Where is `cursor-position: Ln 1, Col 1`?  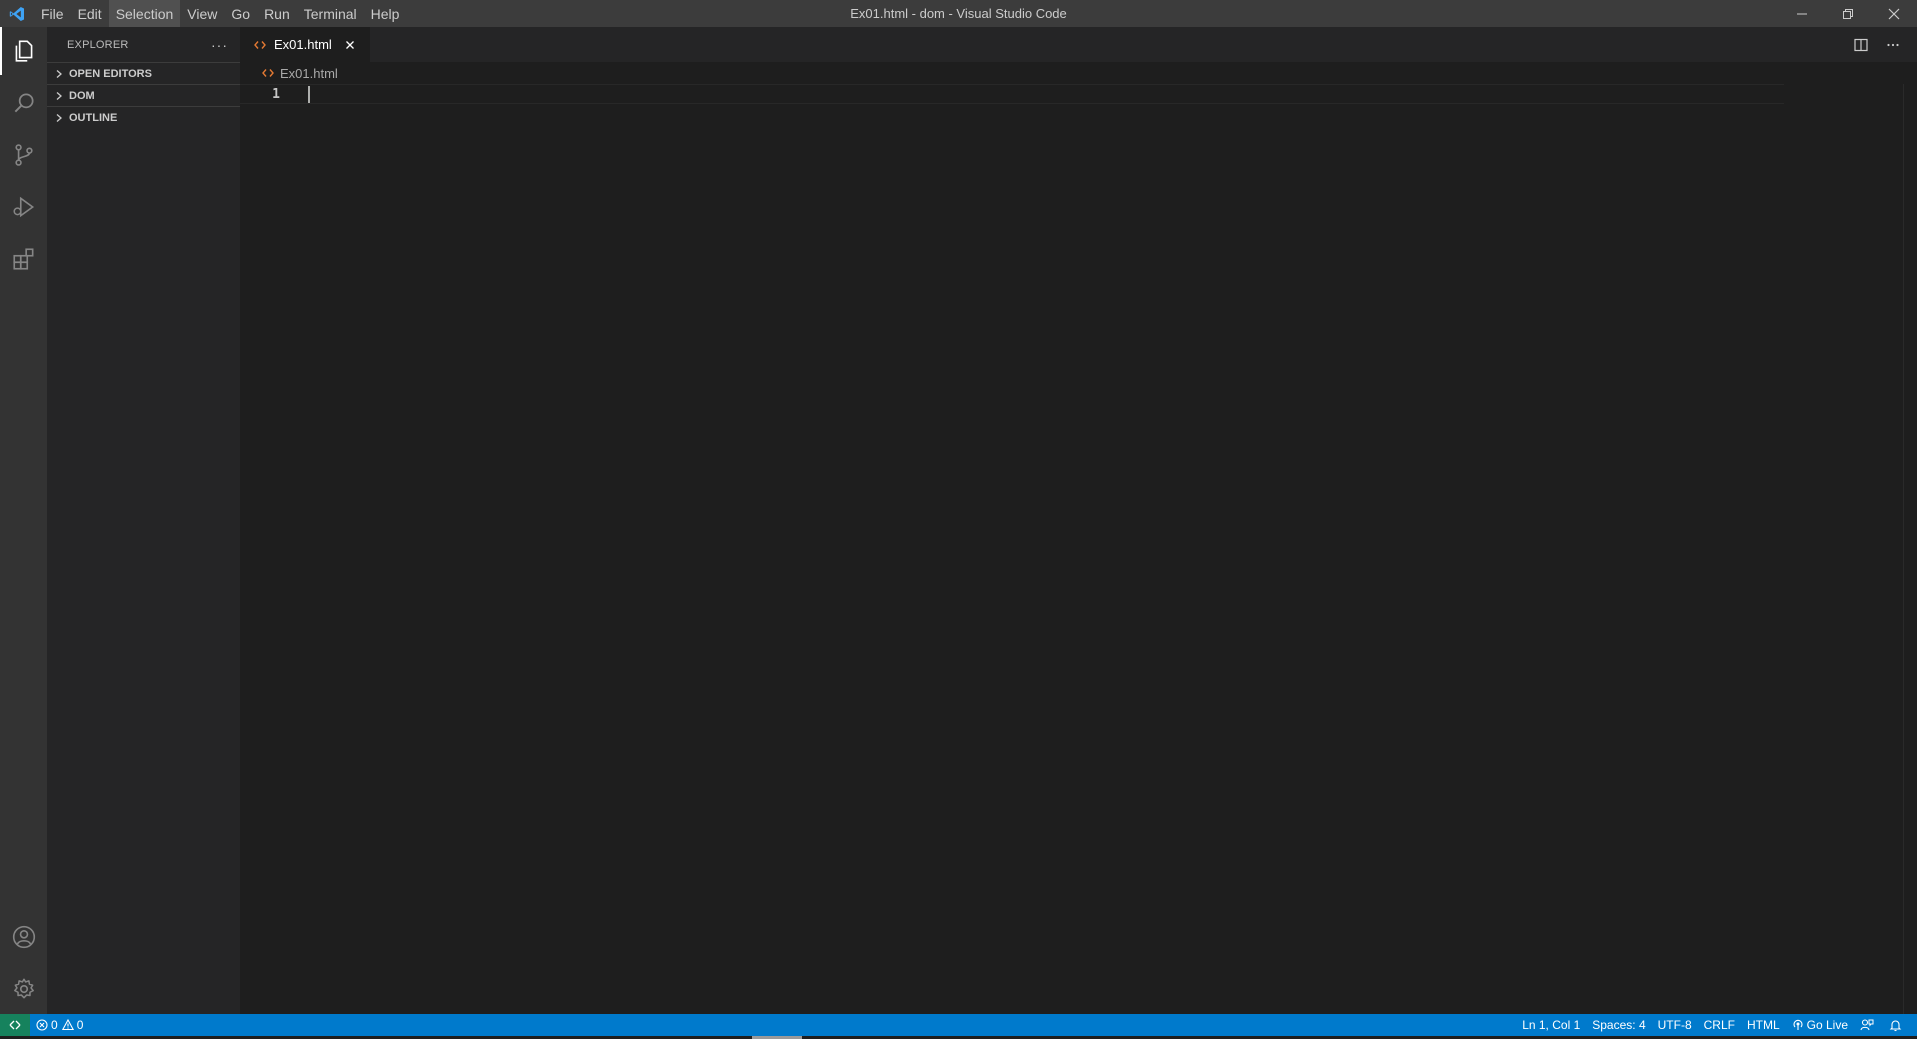
cursor-position: Ln 1, Col 1 is located at coordinates (1551, 1025).